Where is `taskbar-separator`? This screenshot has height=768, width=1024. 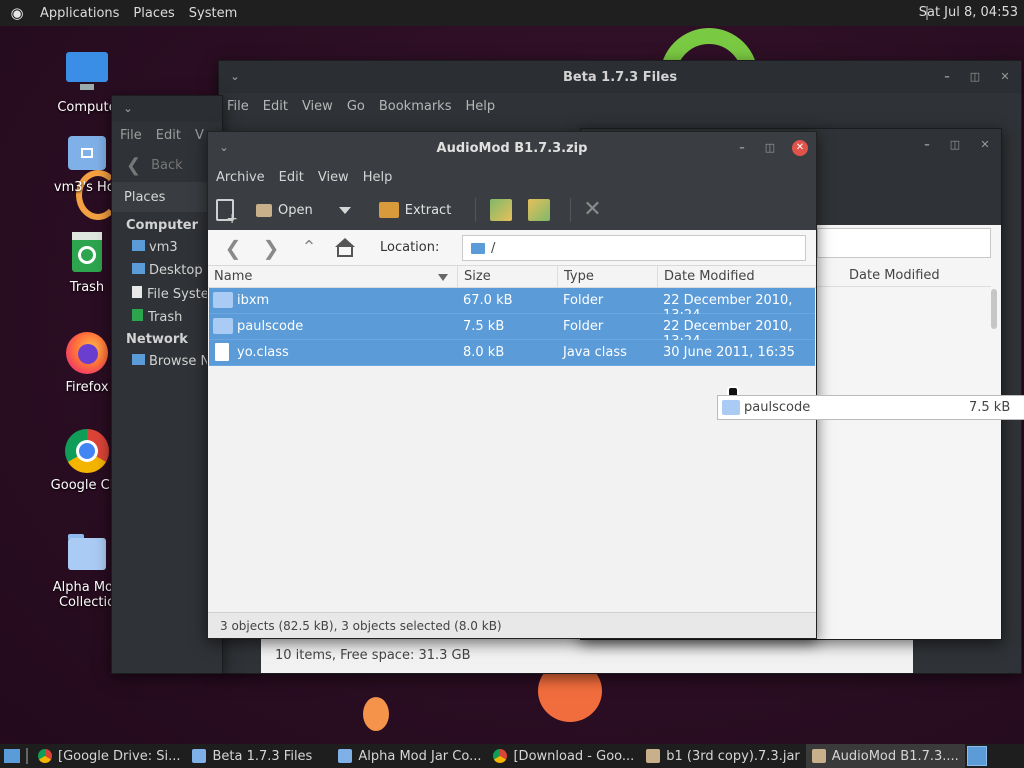 taskbar-separator is located at coordinates (27, 756).